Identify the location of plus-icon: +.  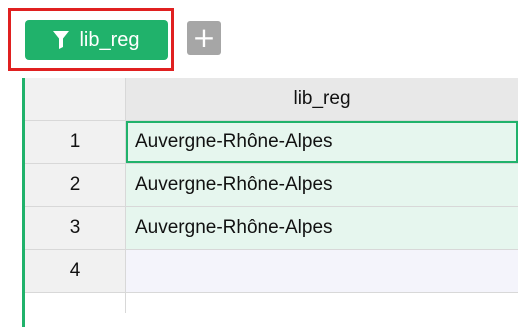
(204, 37).